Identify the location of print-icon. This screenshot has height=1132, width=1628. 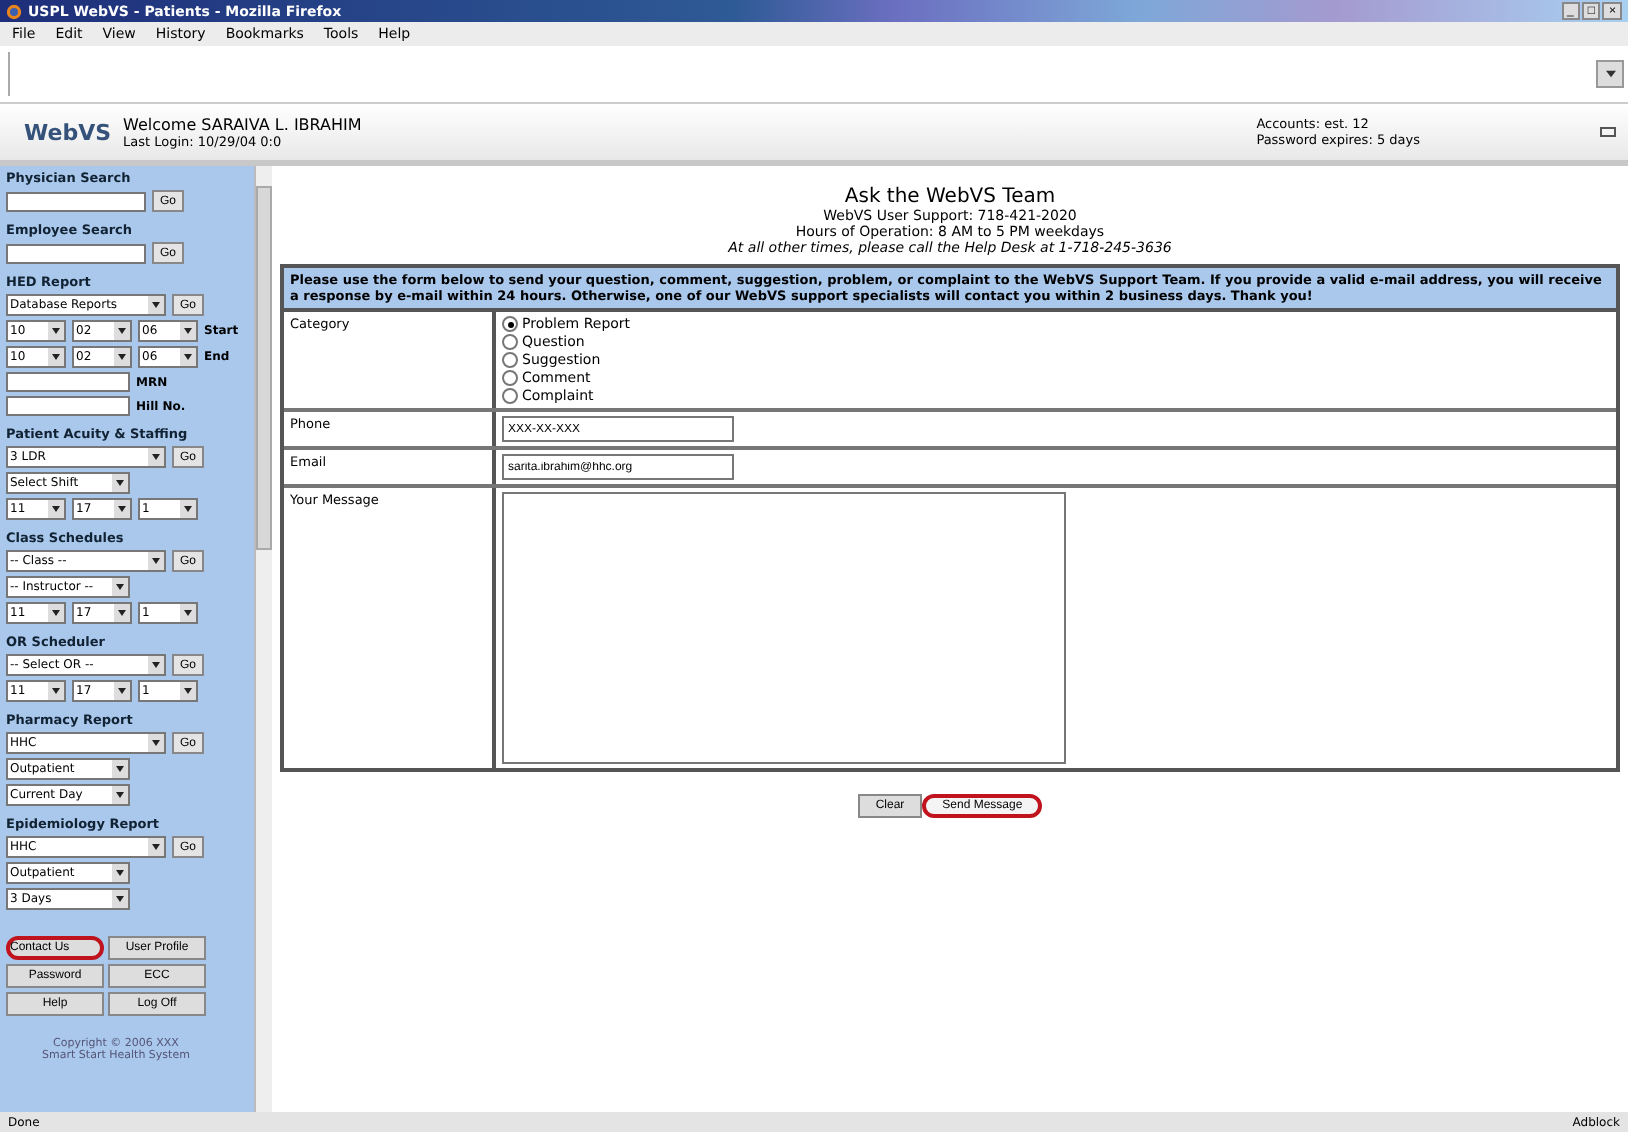
(1608, 132).